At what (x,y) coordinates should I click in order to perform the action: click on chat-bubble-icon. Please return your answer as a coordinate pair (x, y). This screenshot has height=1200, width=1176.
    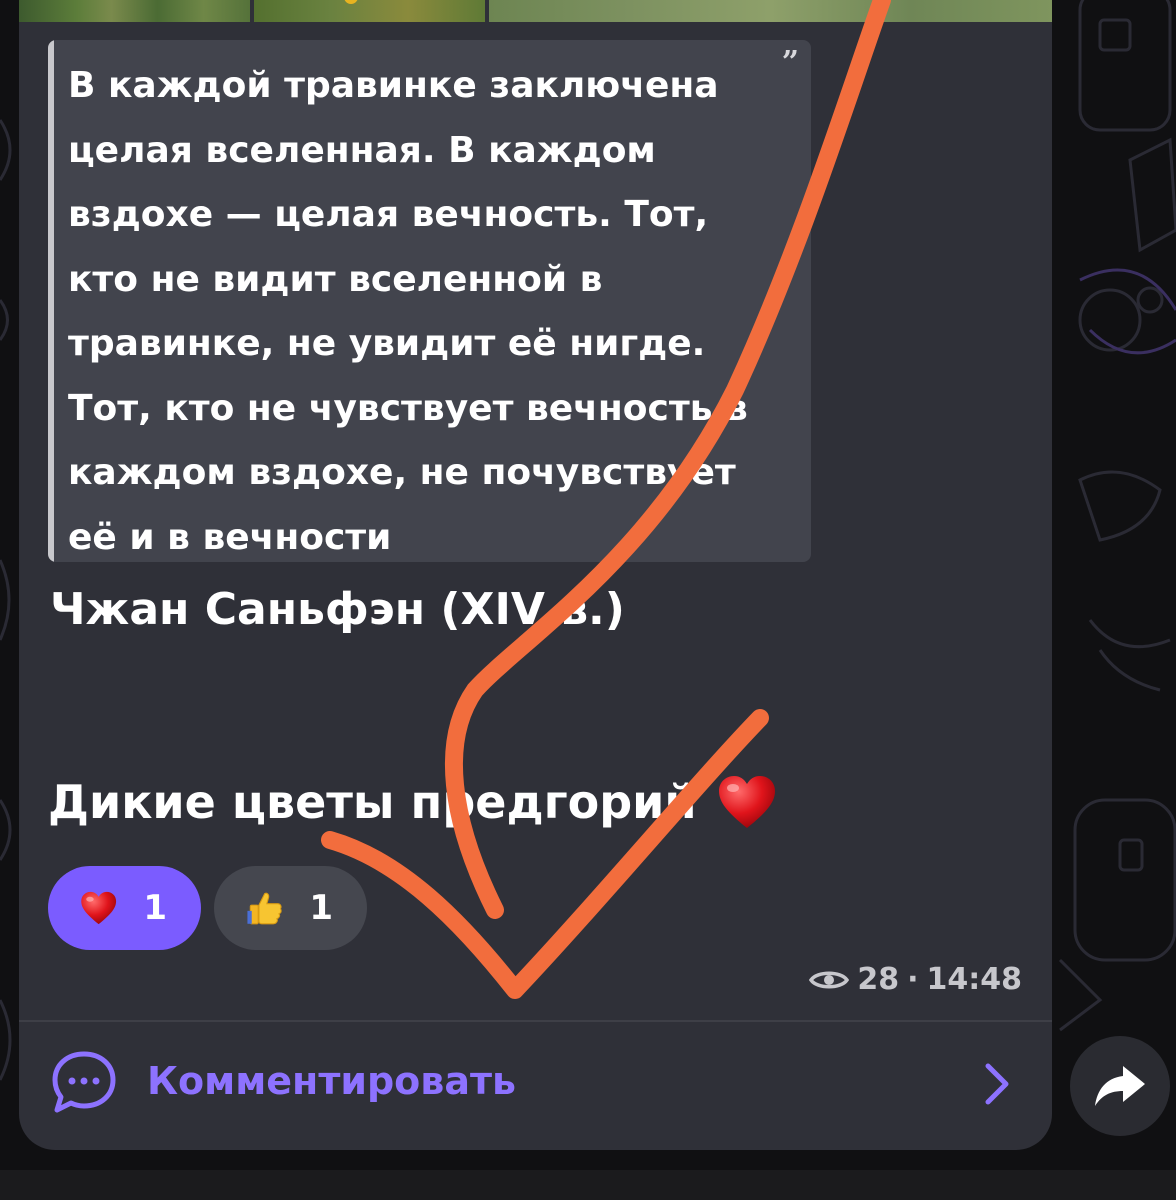
    Looking at the image, I should click on (84, 1082).